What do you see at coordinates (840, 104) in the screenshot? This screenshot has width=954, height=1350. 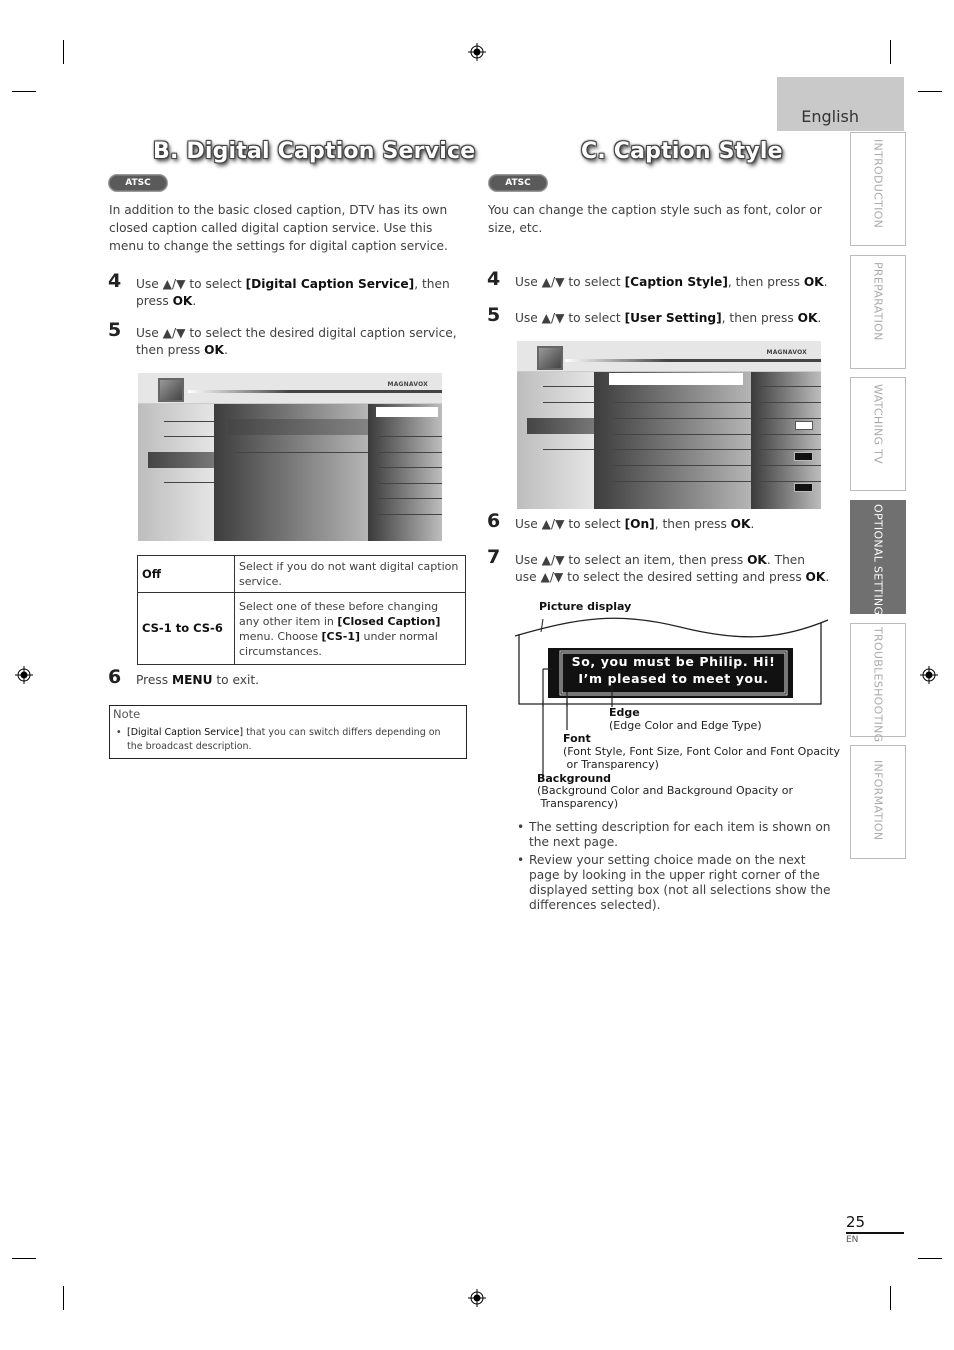 I see `language-tab: English` at bounding box center [840, 104].